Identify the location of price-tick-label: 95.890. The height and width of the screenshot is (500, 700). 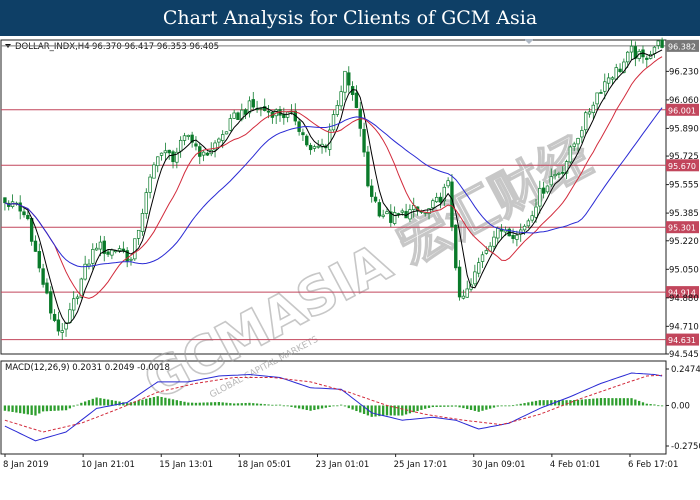
(684, 129).